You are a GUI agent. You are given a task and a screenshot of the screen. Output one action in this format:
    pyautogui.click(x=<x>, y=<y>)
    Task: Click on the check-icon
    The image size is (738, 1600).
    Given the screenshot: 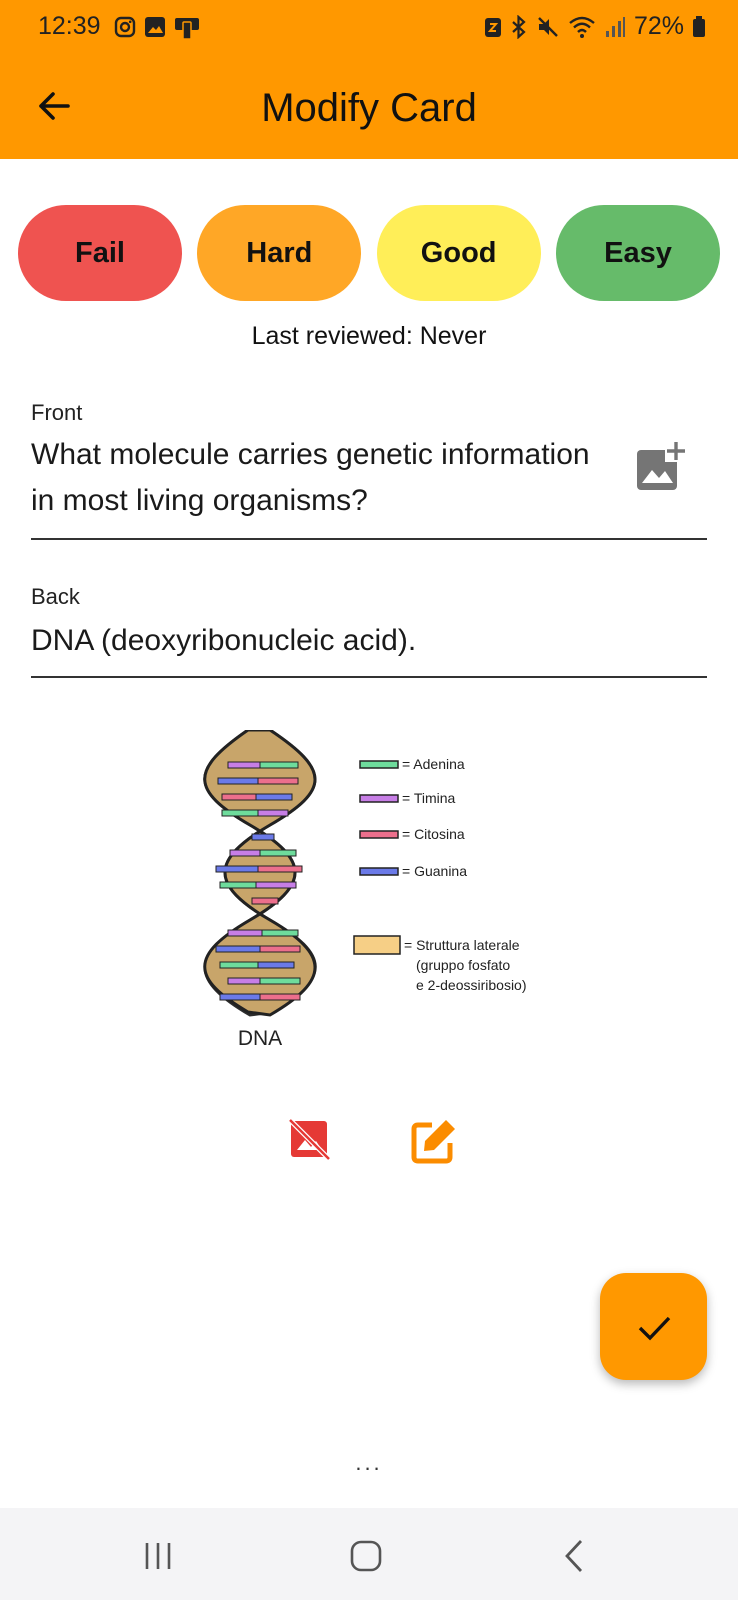 What is the action you would take?
    pyautogui.click(x=654, y=1328)
    